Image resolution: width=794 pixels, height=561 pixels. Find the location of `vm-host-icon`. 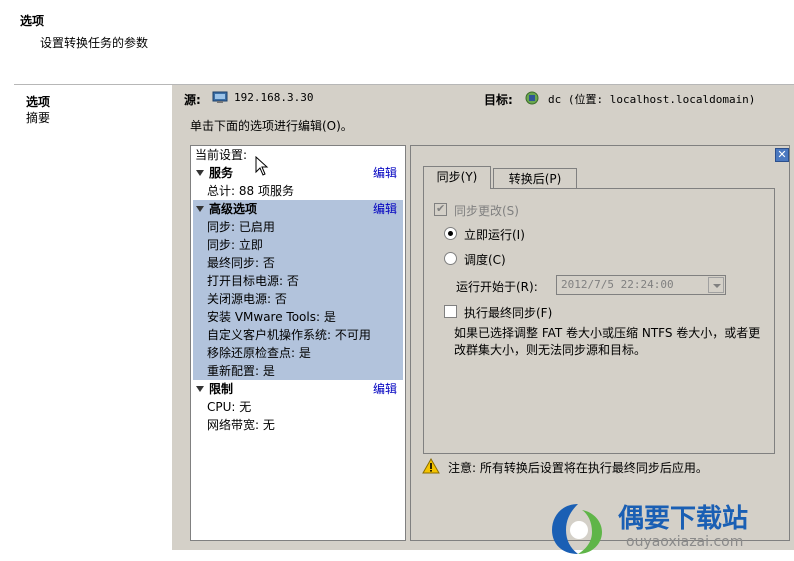

vm-host-icon is located at coordinates (532, 98).